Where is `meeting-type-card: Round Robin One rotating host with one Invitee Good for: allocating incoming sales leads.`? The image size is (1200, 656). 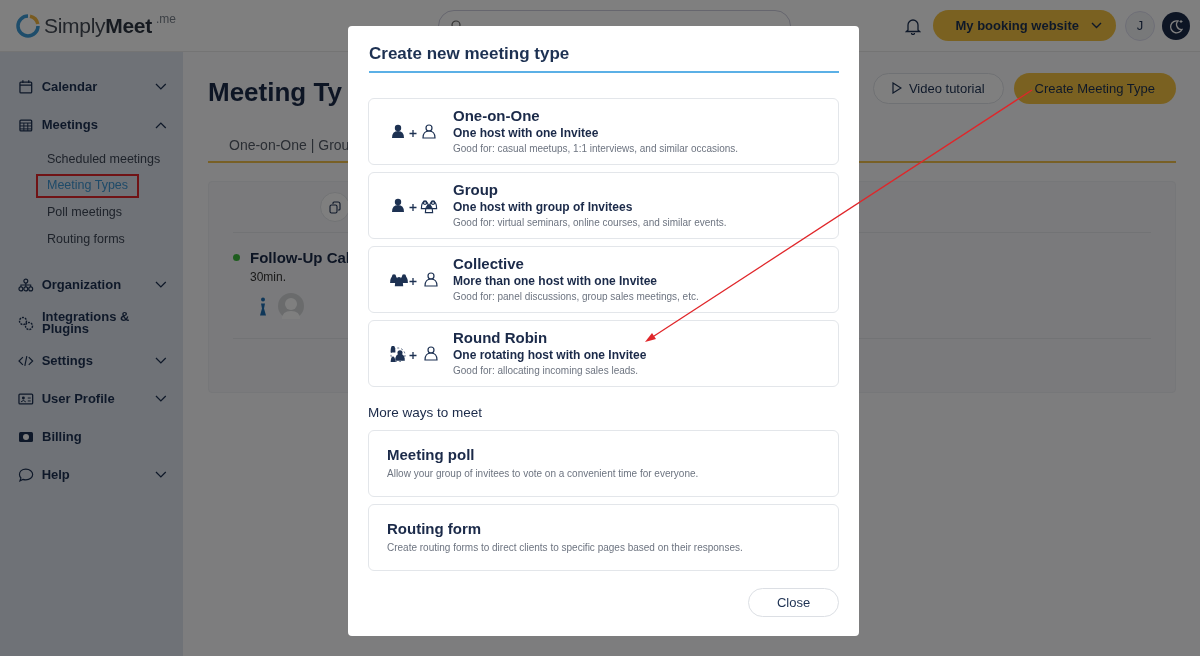
meeting-type-card: Round Robin One rotating host with one Invitee Good for: allocating incoming sales leads. is located at coordinates (603, 353).